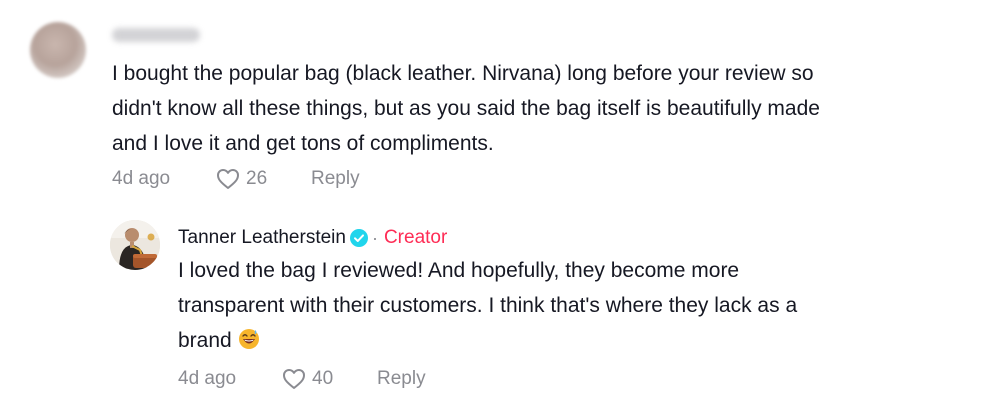  Describe the element at coordinates (262, 238) in the screenshot. I see `author-name: Tanner Leatherstein` at that location.